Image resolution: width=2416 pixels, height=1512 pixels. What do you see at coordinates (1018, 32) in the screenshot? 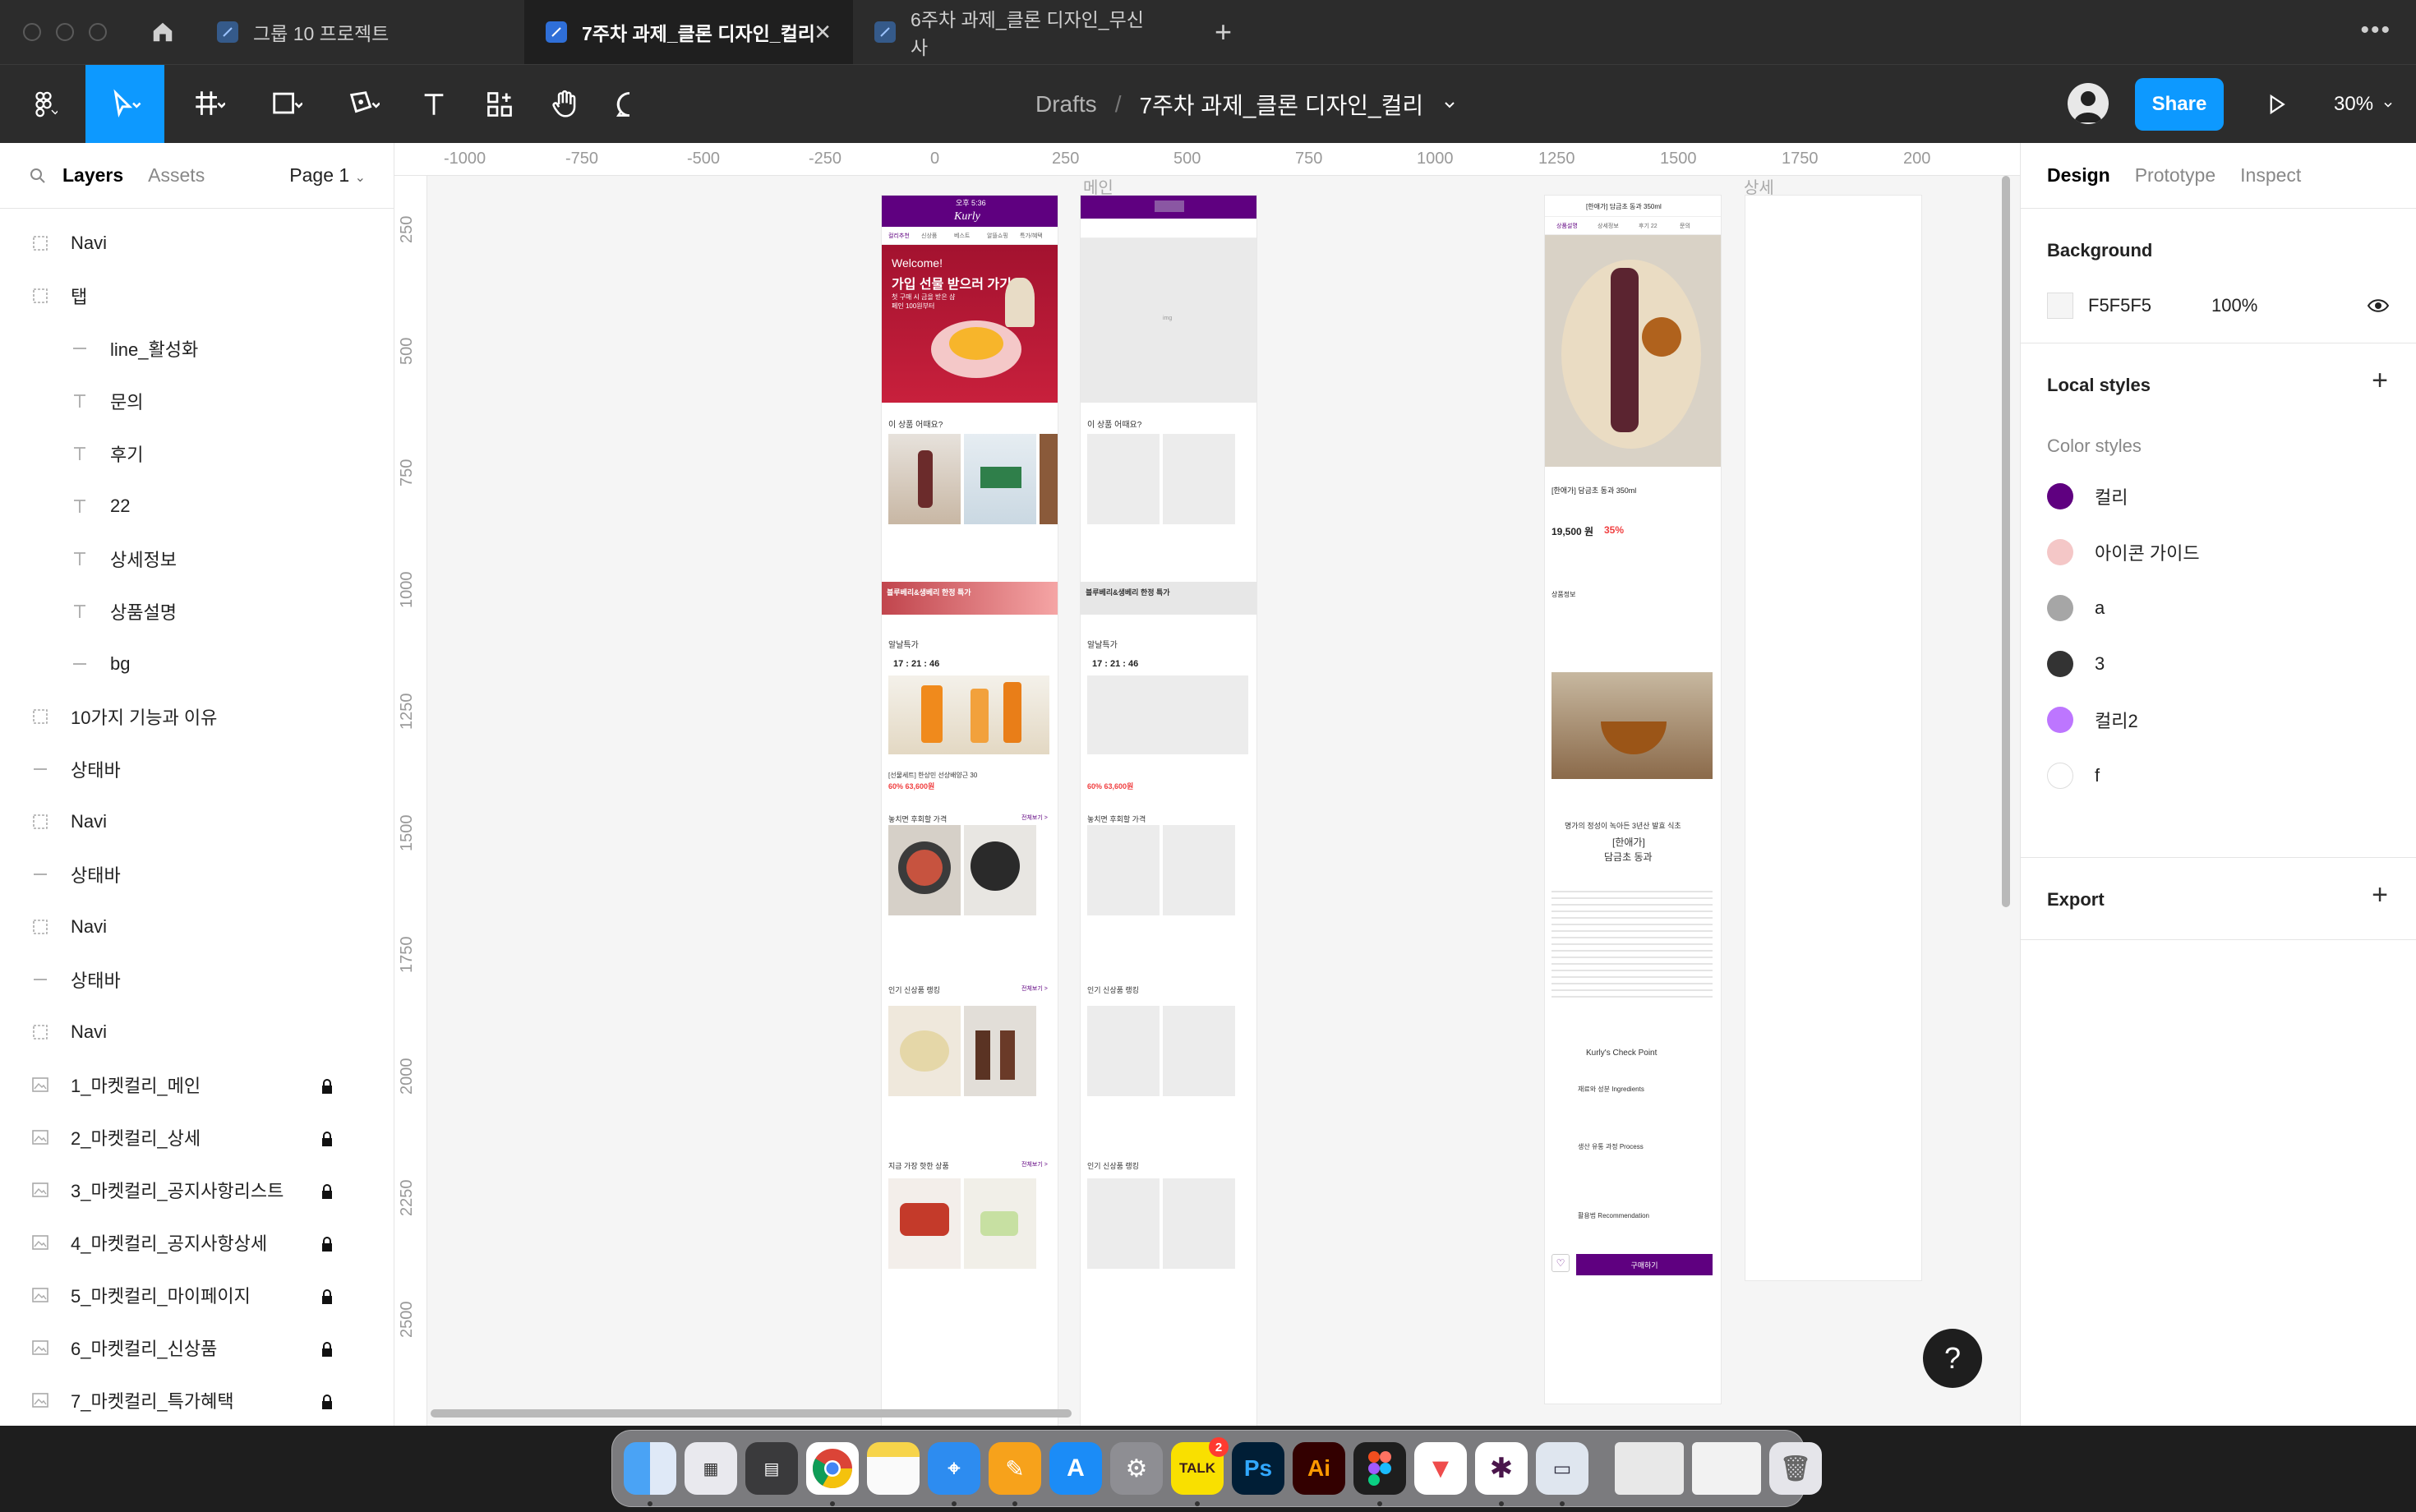
I see `tab-musinsa-week6: 6주차 과제_클론 디자인_무신사` at bounding box center [1018, 32].